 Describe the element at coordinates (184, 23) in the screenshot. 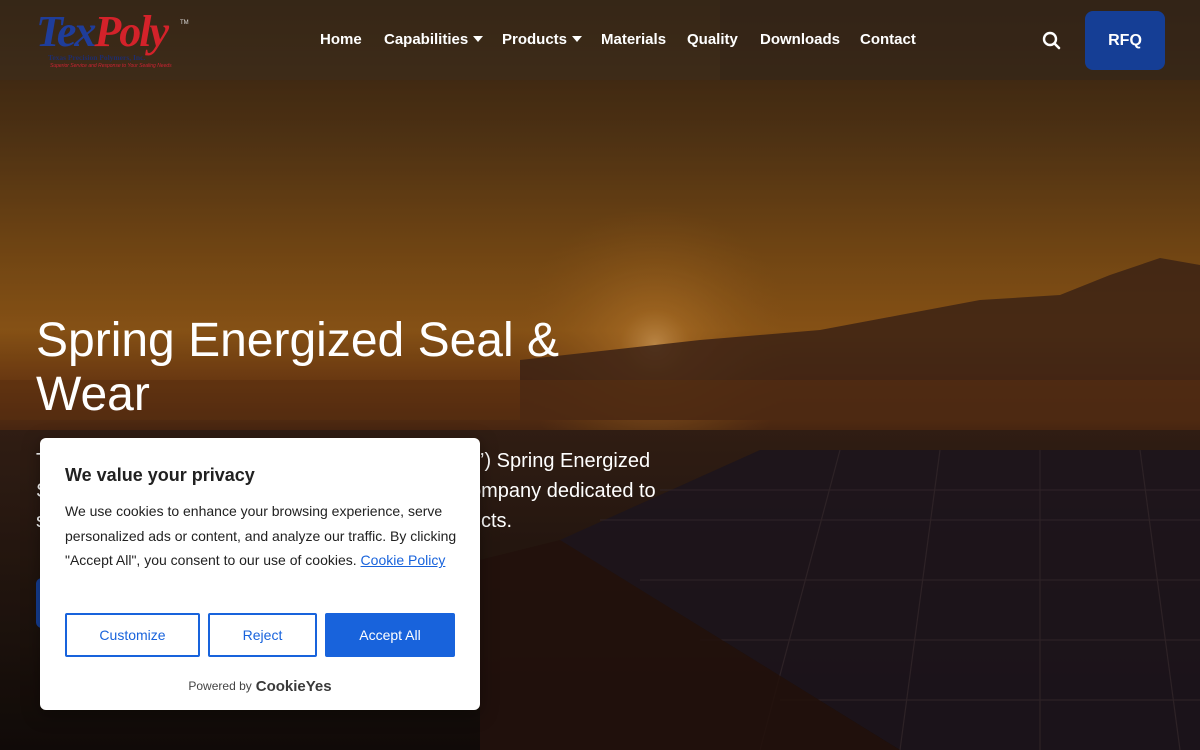

I see `logo-trademark: TM` at that location.